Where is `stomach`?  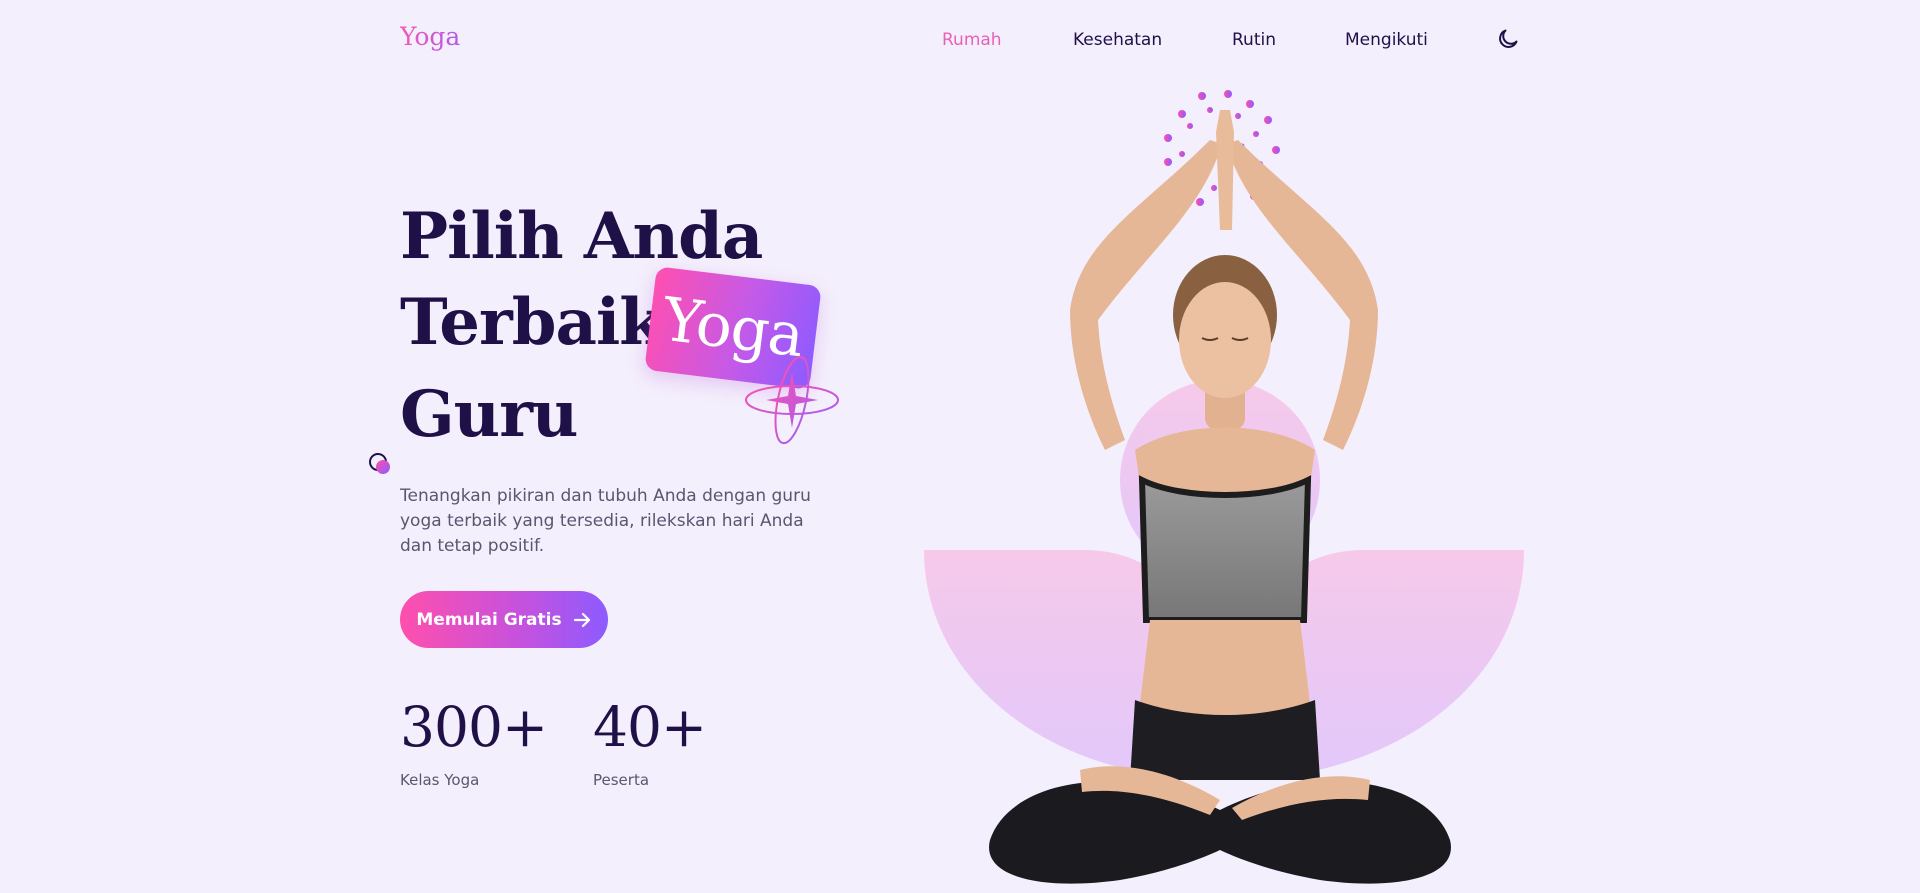
stomach is located at coordinates (1225, 670).